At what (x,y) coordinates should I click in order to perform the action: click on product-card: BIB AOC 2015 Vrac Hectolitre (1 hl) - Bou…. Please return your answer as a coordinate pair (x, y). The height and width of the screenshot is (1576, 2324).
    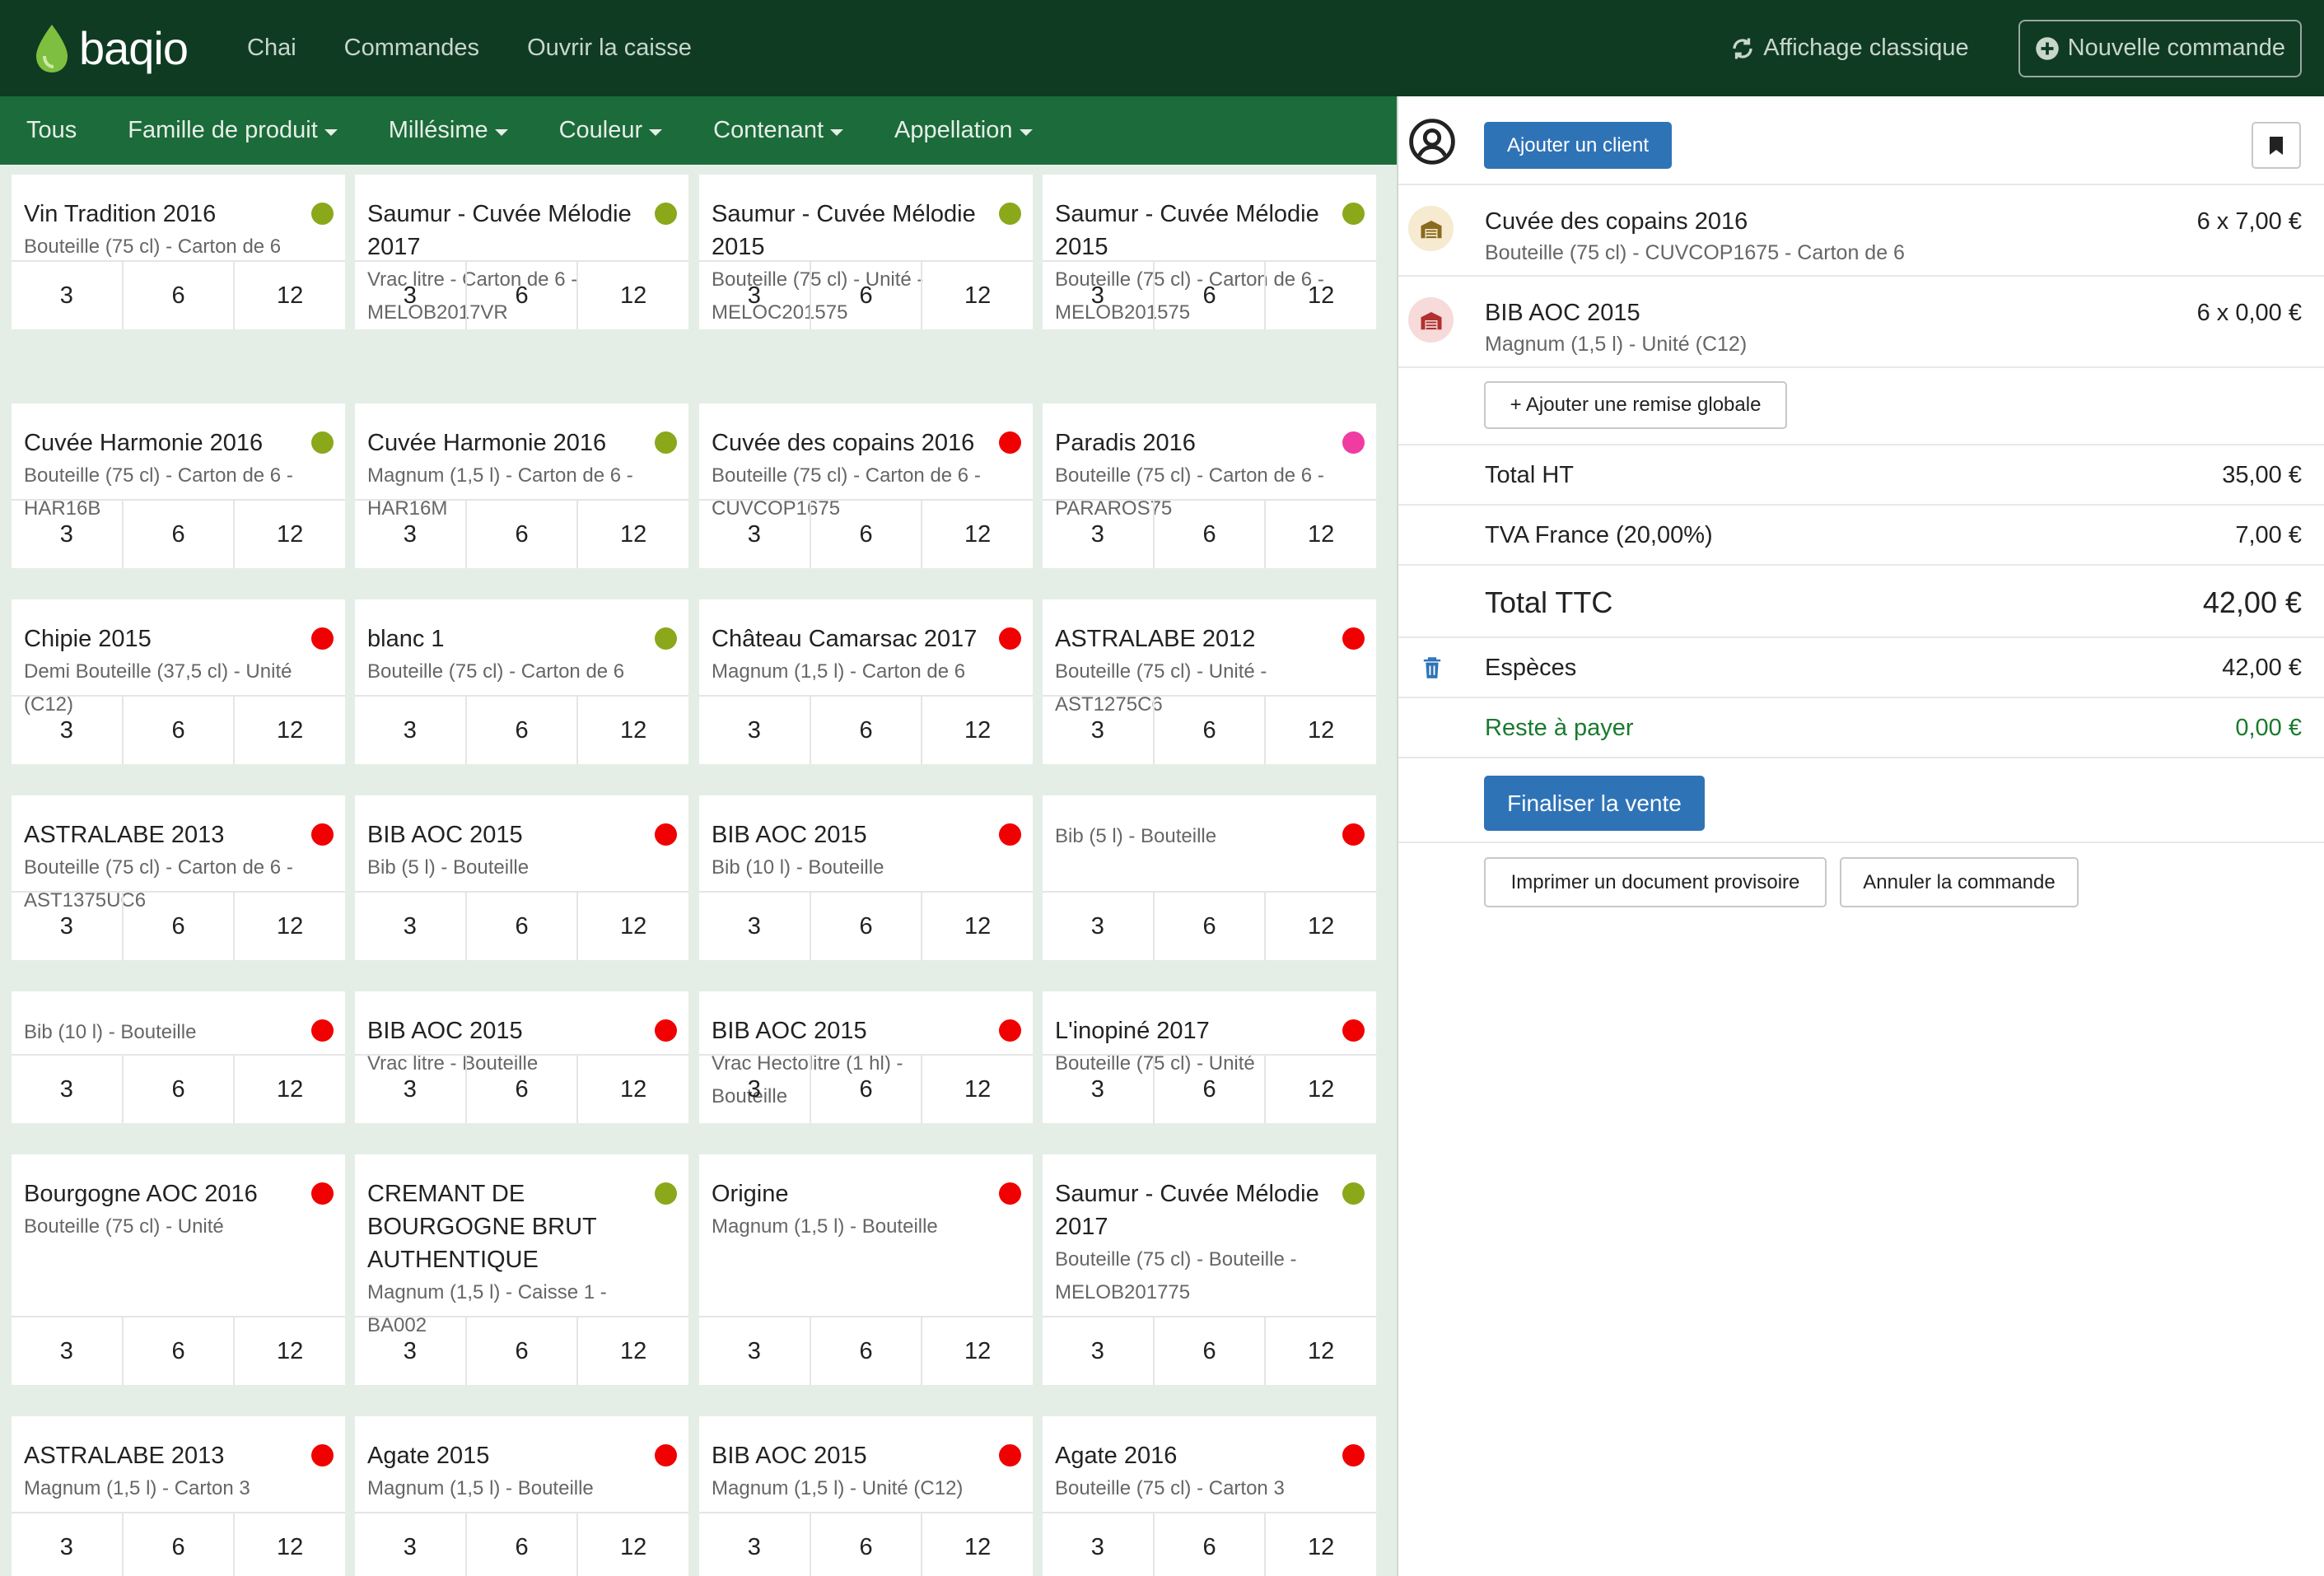
    Looking at the image, I should click on (866, 1057).